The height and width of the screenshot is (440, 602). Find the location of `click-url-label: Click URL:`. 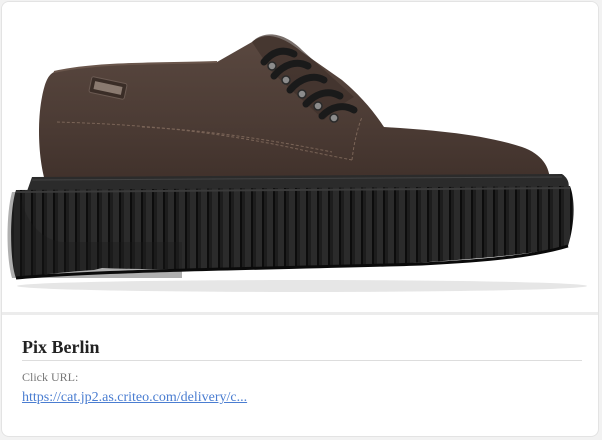

click-url-label: Click URL: is located at coordinates (50, 377).